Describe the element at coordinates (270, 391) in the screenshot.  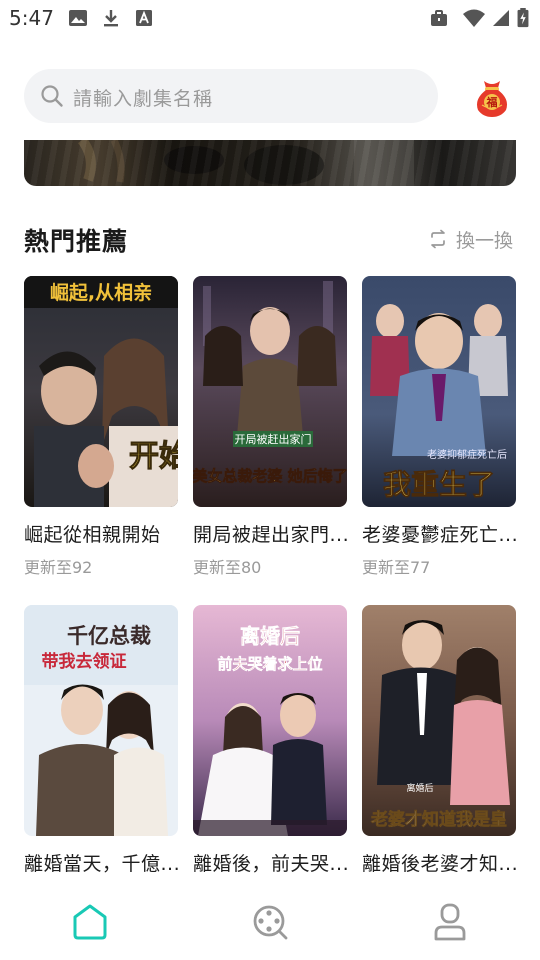
I see `drama-poster: 开局被赶出家门 美女总裁老婆 她后悔了` at that location.